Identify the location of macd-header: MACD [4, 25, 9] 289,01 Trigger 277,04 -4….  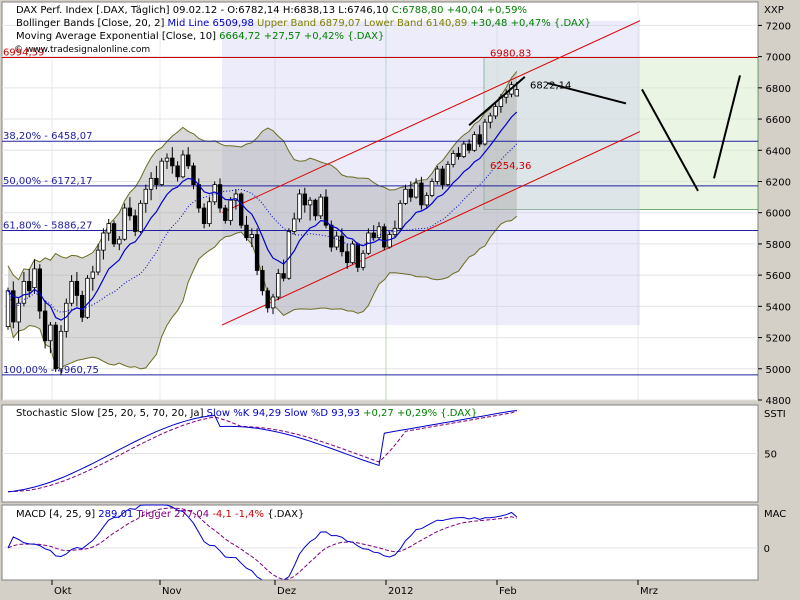
(160, 514).